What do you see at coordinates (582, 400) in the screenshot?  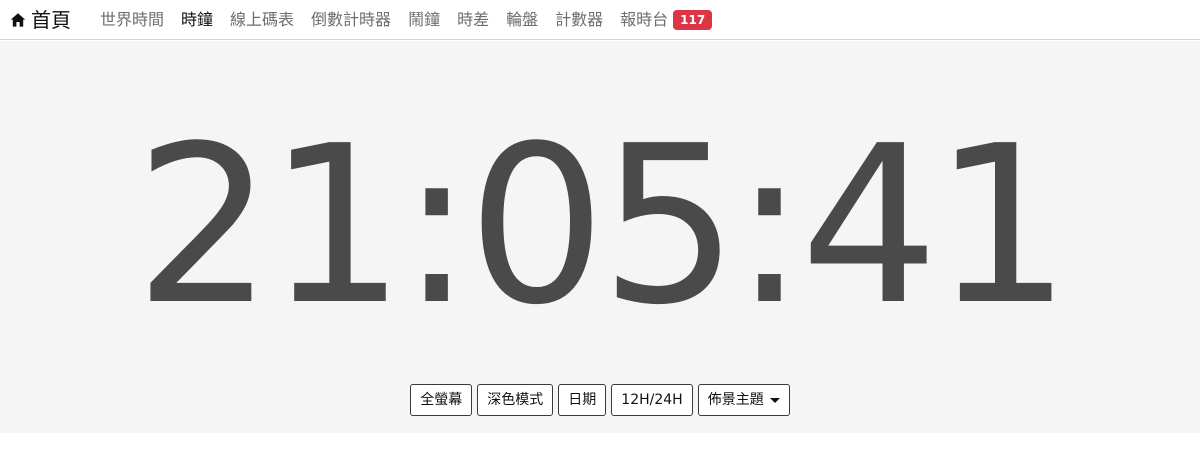 I see `date-button: 日期` at bounding box center [582, 400].